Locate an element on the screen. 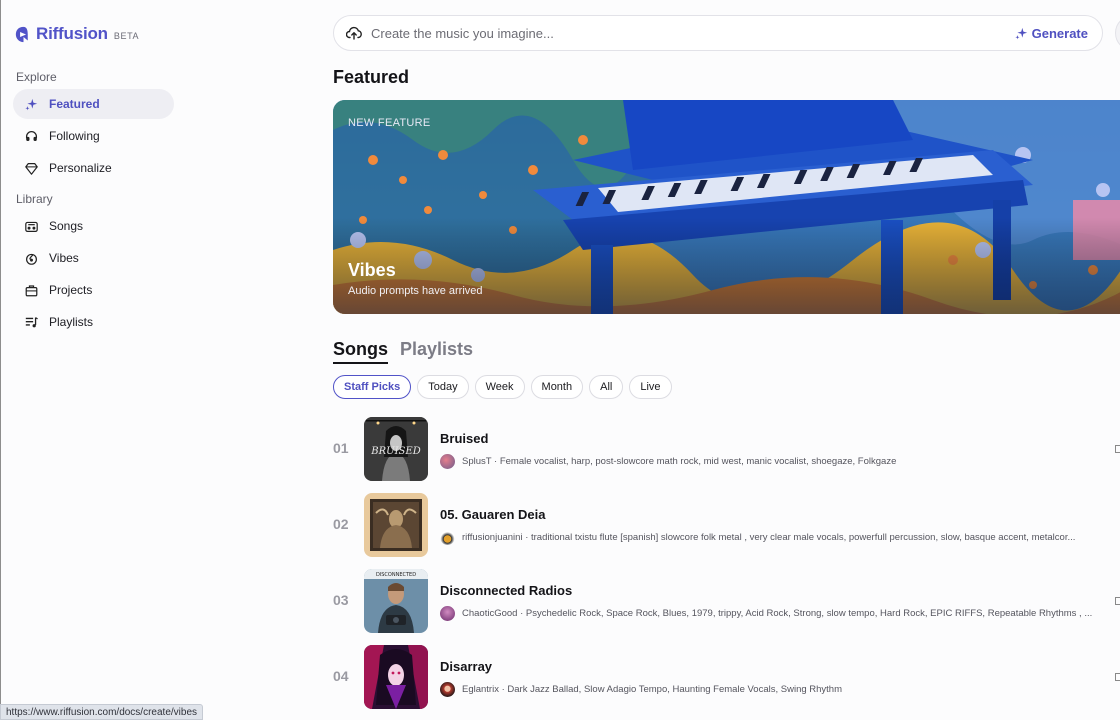 The image size is (1120, 720). song-title: Bruised is located at coordinates (464, 438).